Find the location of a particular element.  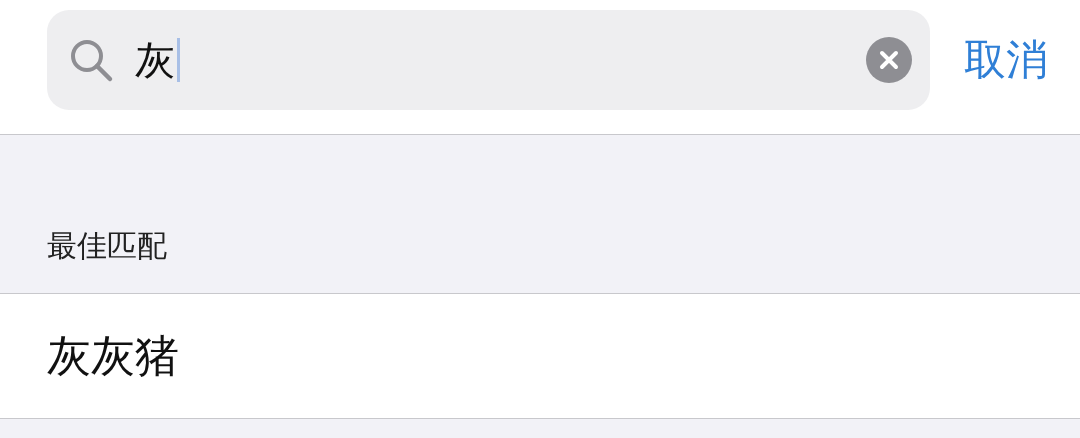

cancel-button: 取消 is located at coordinates (1006, 60).